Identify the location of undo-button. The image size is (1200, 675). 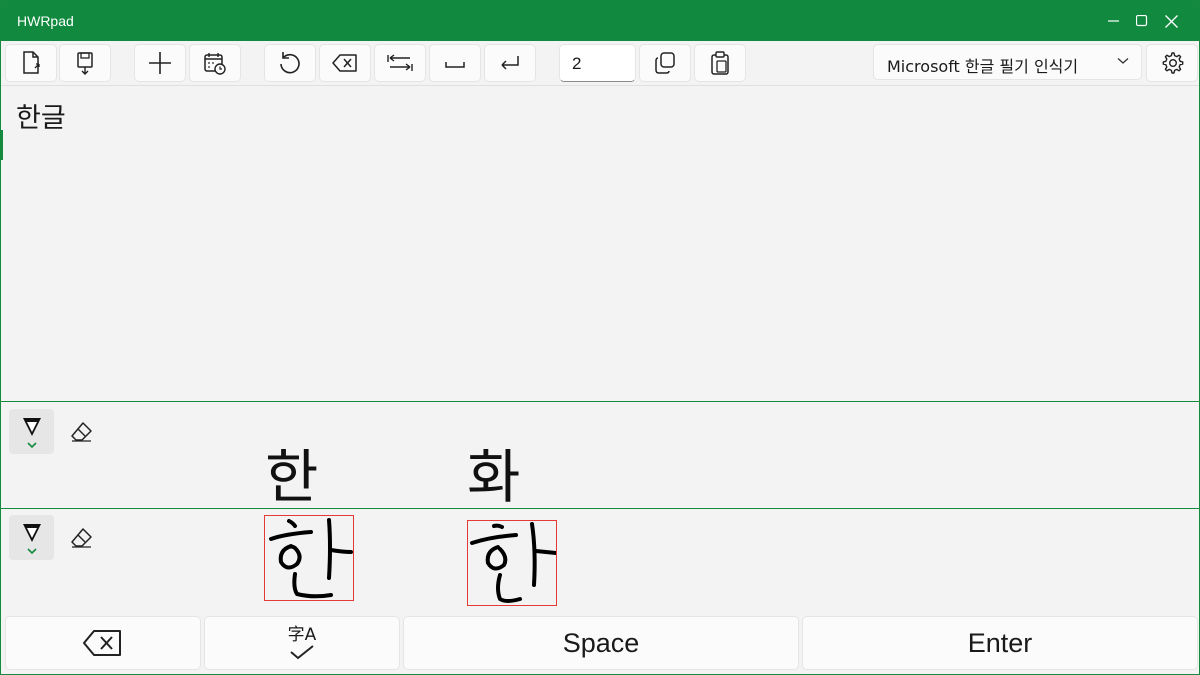
(290, 63).